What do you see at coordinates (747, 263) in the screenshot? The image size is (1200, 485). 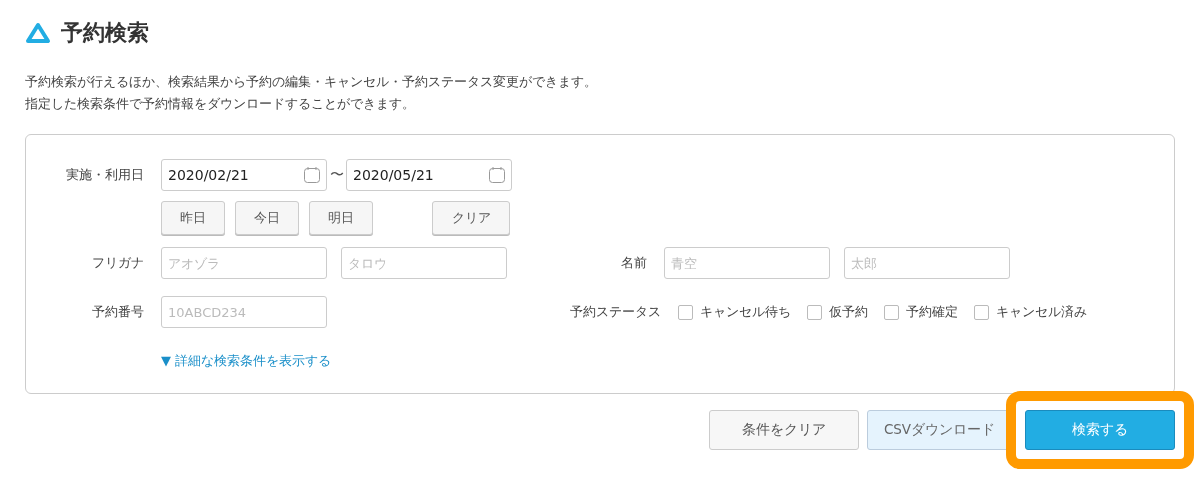 I see `input-field: 青空` at bounding box center [747, 263].